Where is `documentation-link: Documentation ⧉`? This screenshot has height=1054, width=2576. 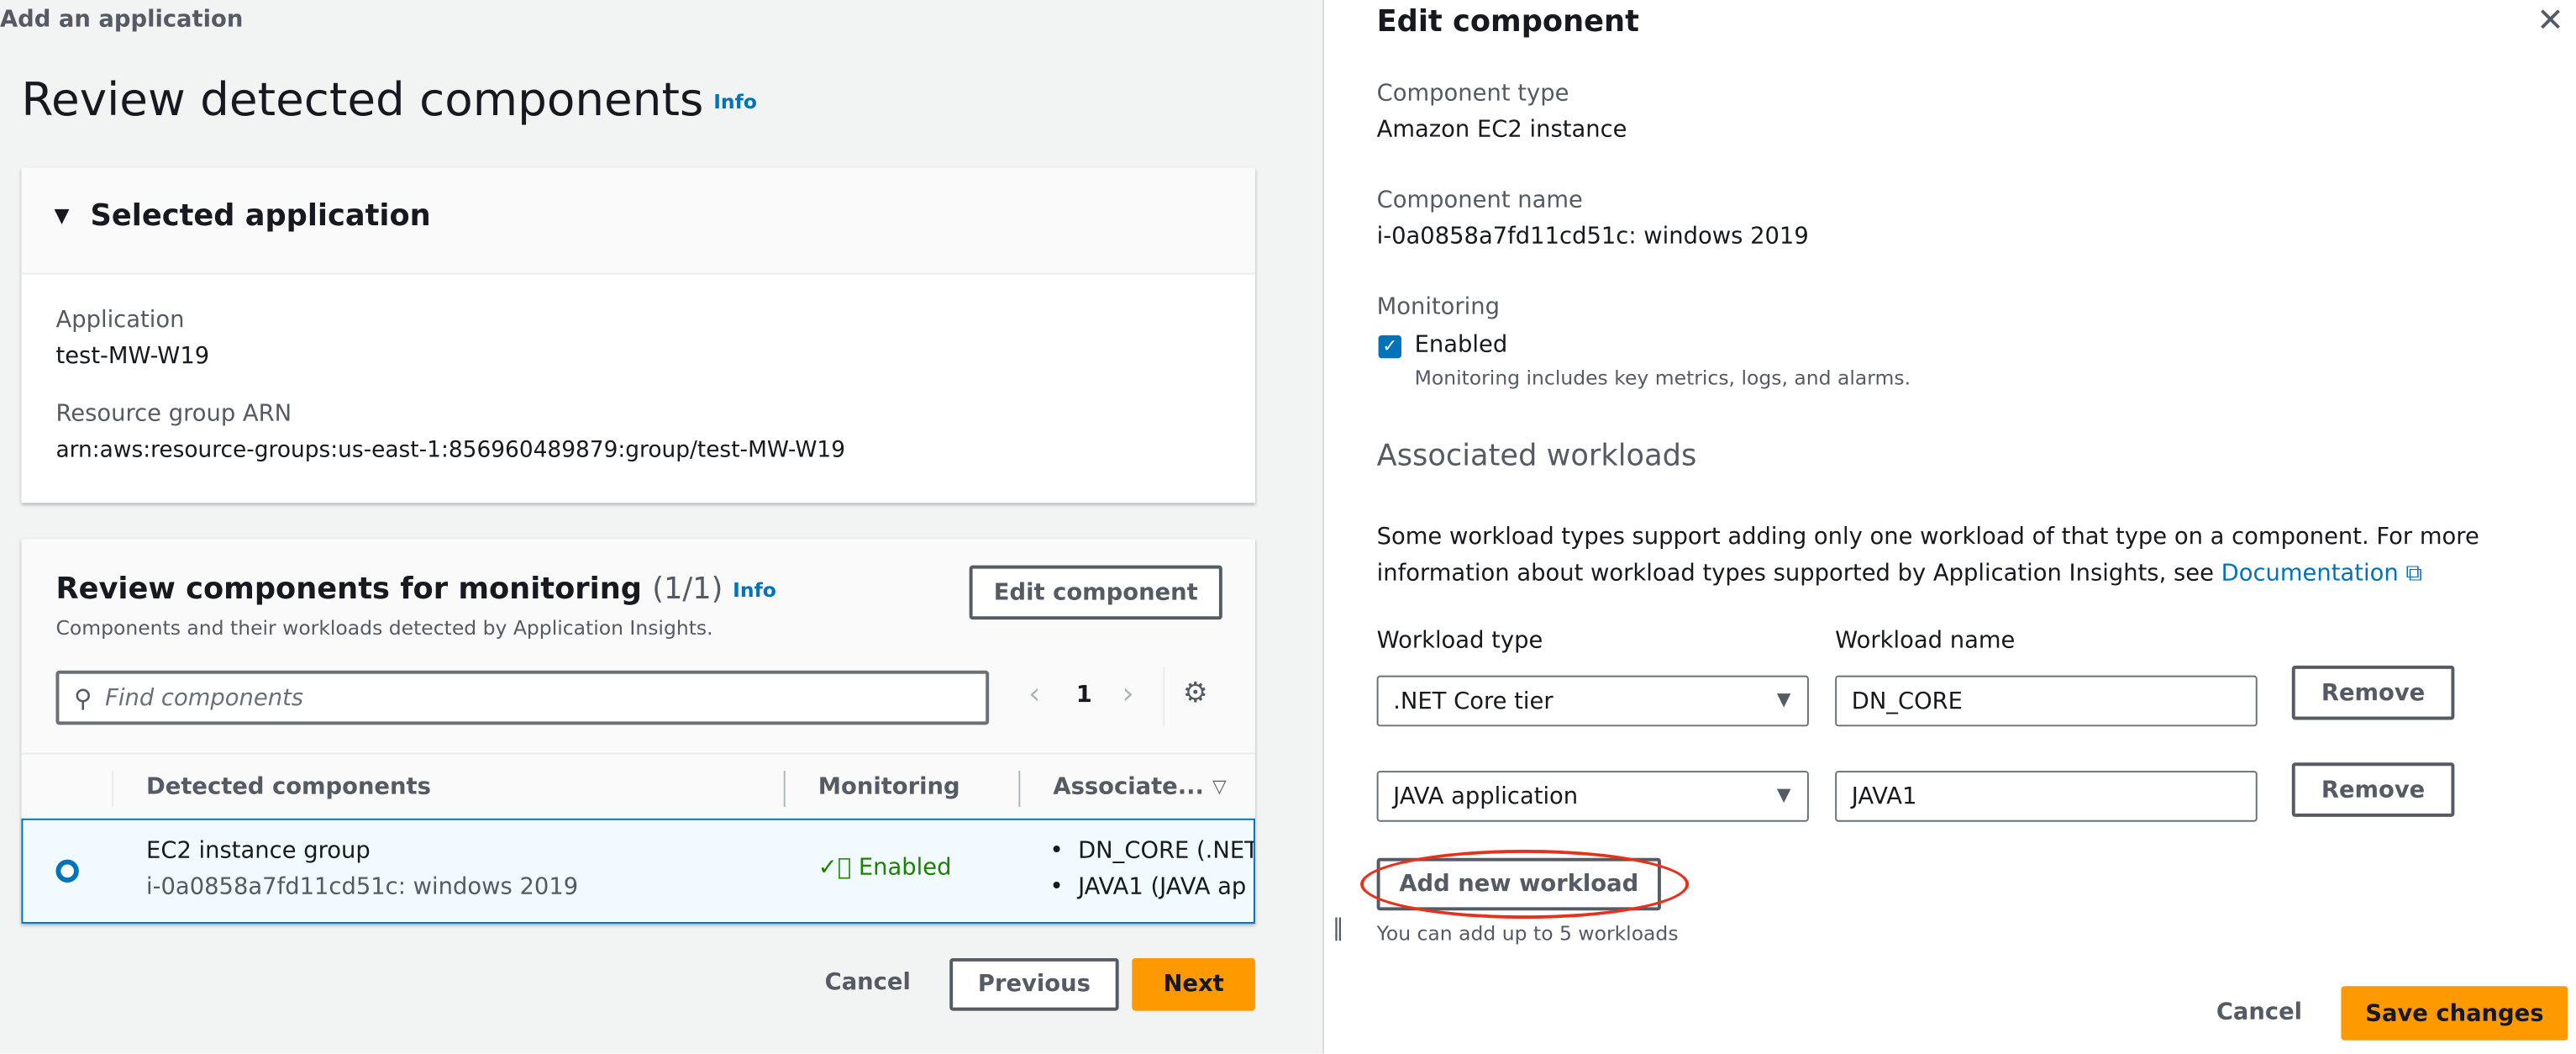 documentation-link: Documentation ⧉ is located at coordinates (2321, 574).